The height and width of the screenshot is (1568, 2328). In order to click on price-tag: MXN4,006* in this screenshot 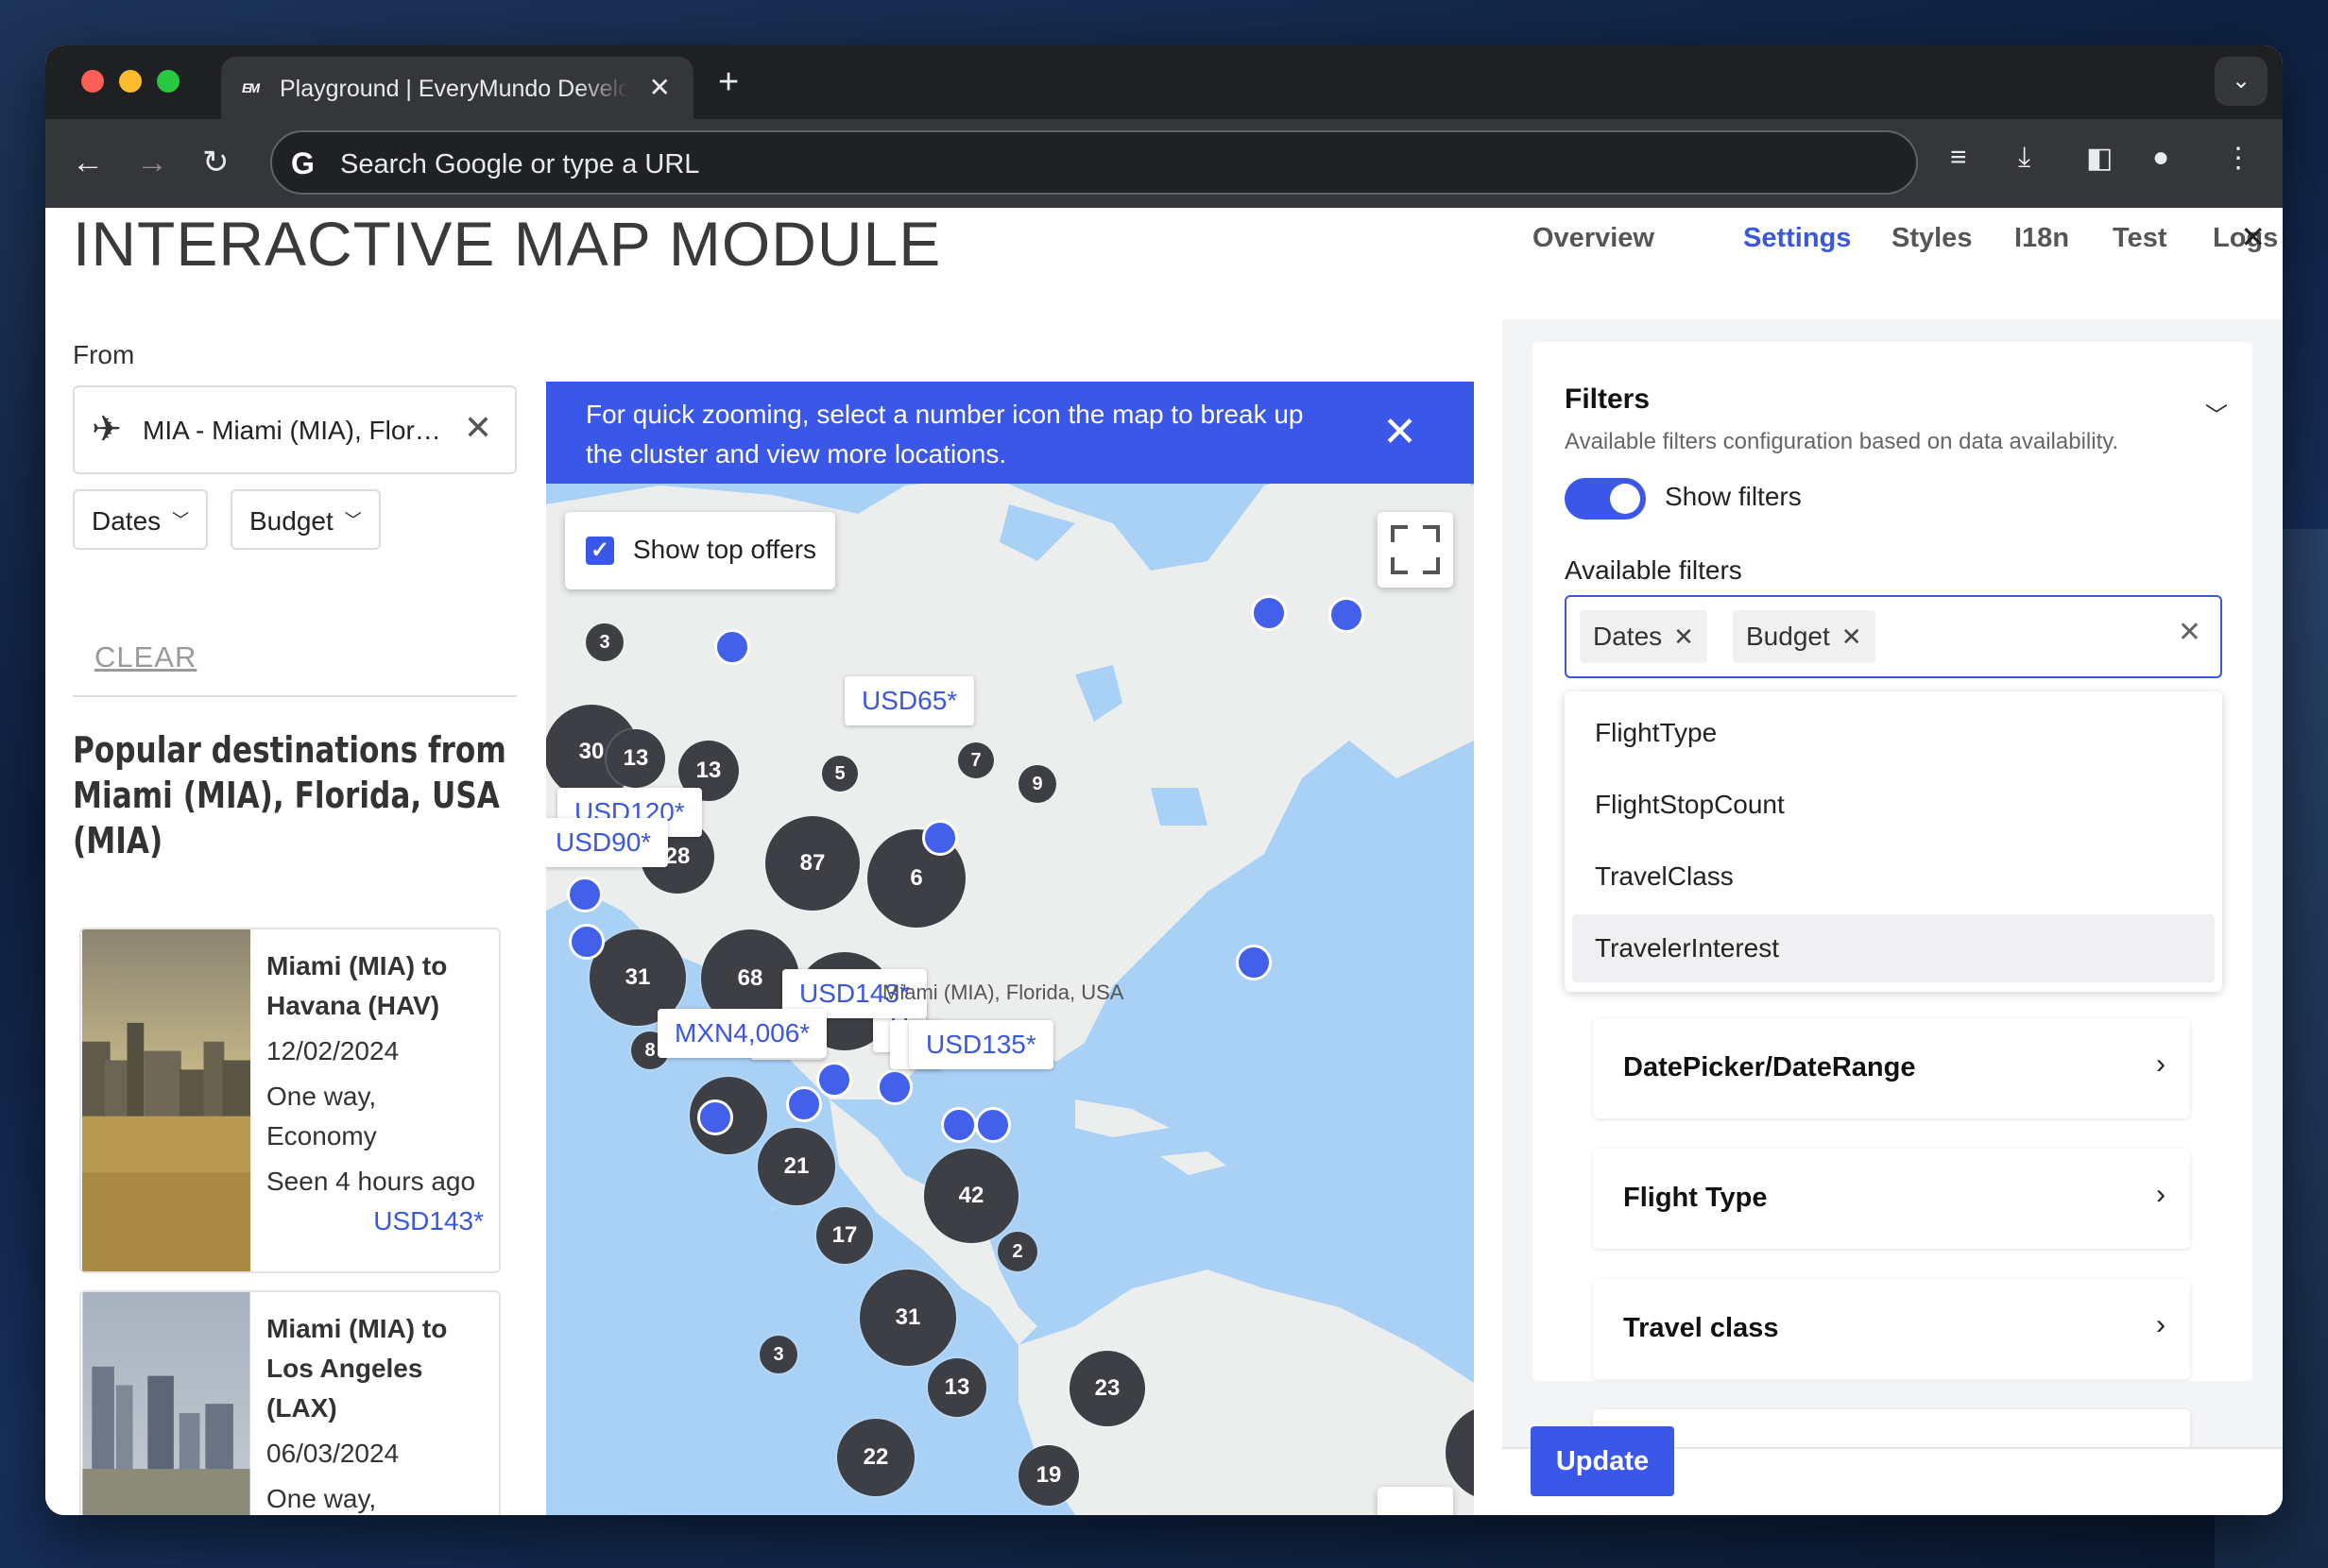, I will do `click(743, 1033)`.